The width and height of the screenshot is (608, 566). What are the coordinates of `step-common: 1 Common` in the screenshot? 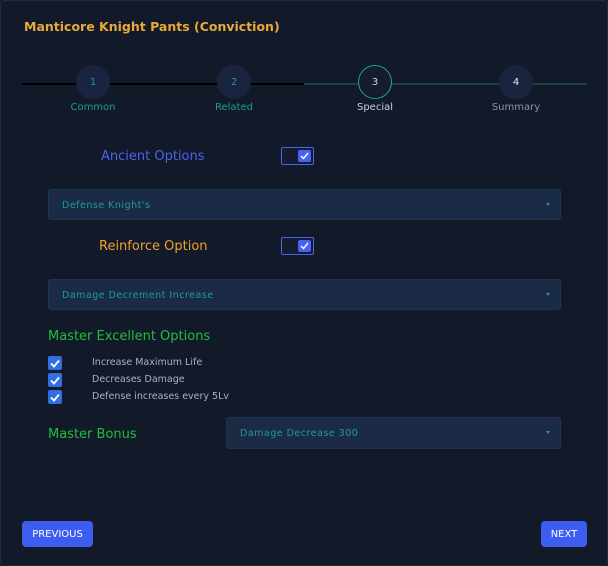 It's located at (93, 89).